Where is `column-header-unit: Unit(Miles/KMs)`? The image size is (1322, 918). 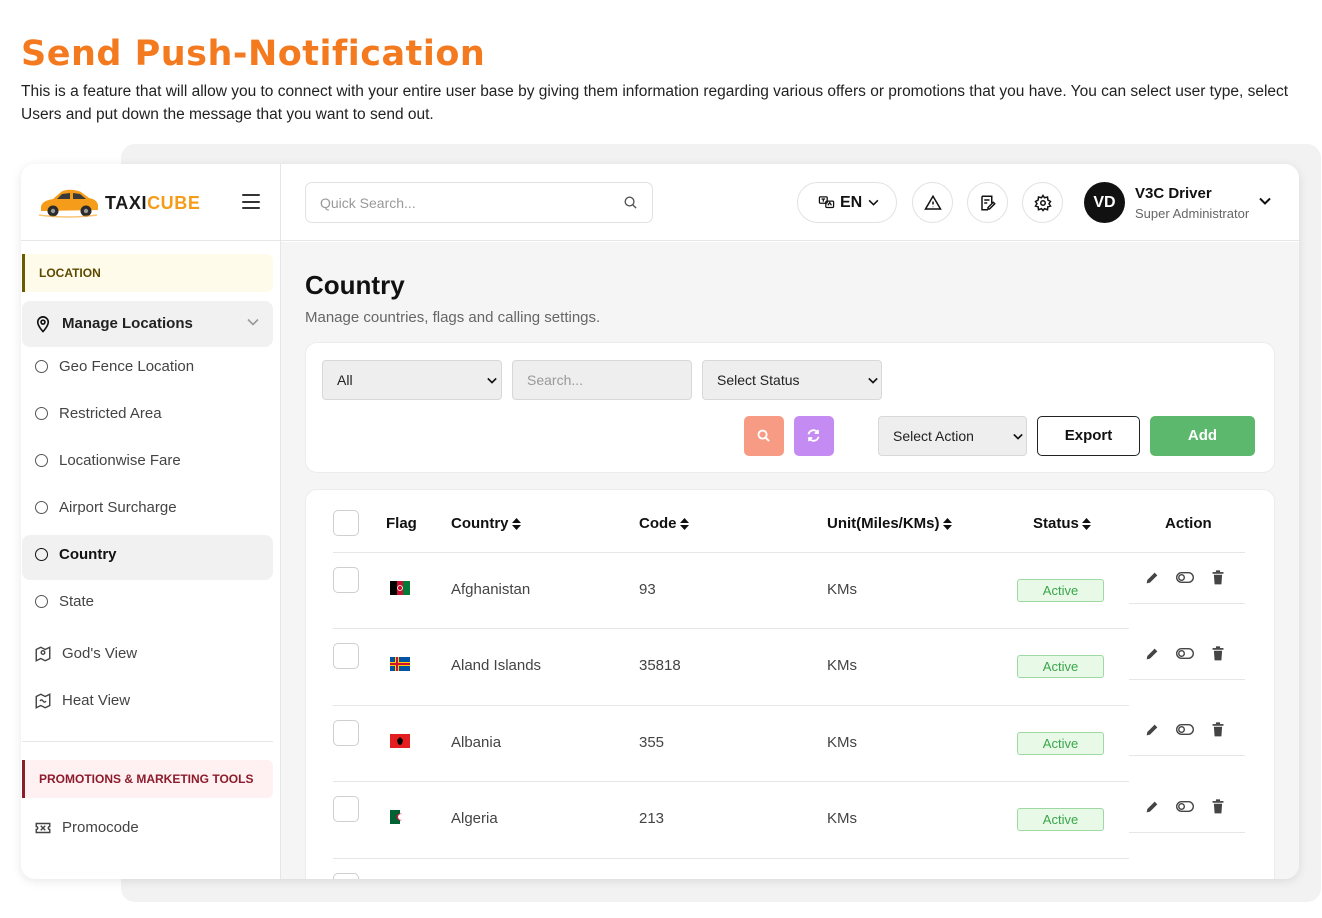
column-header-unit: Unit(Miles/KMs) is located at coordinates (889, 523).